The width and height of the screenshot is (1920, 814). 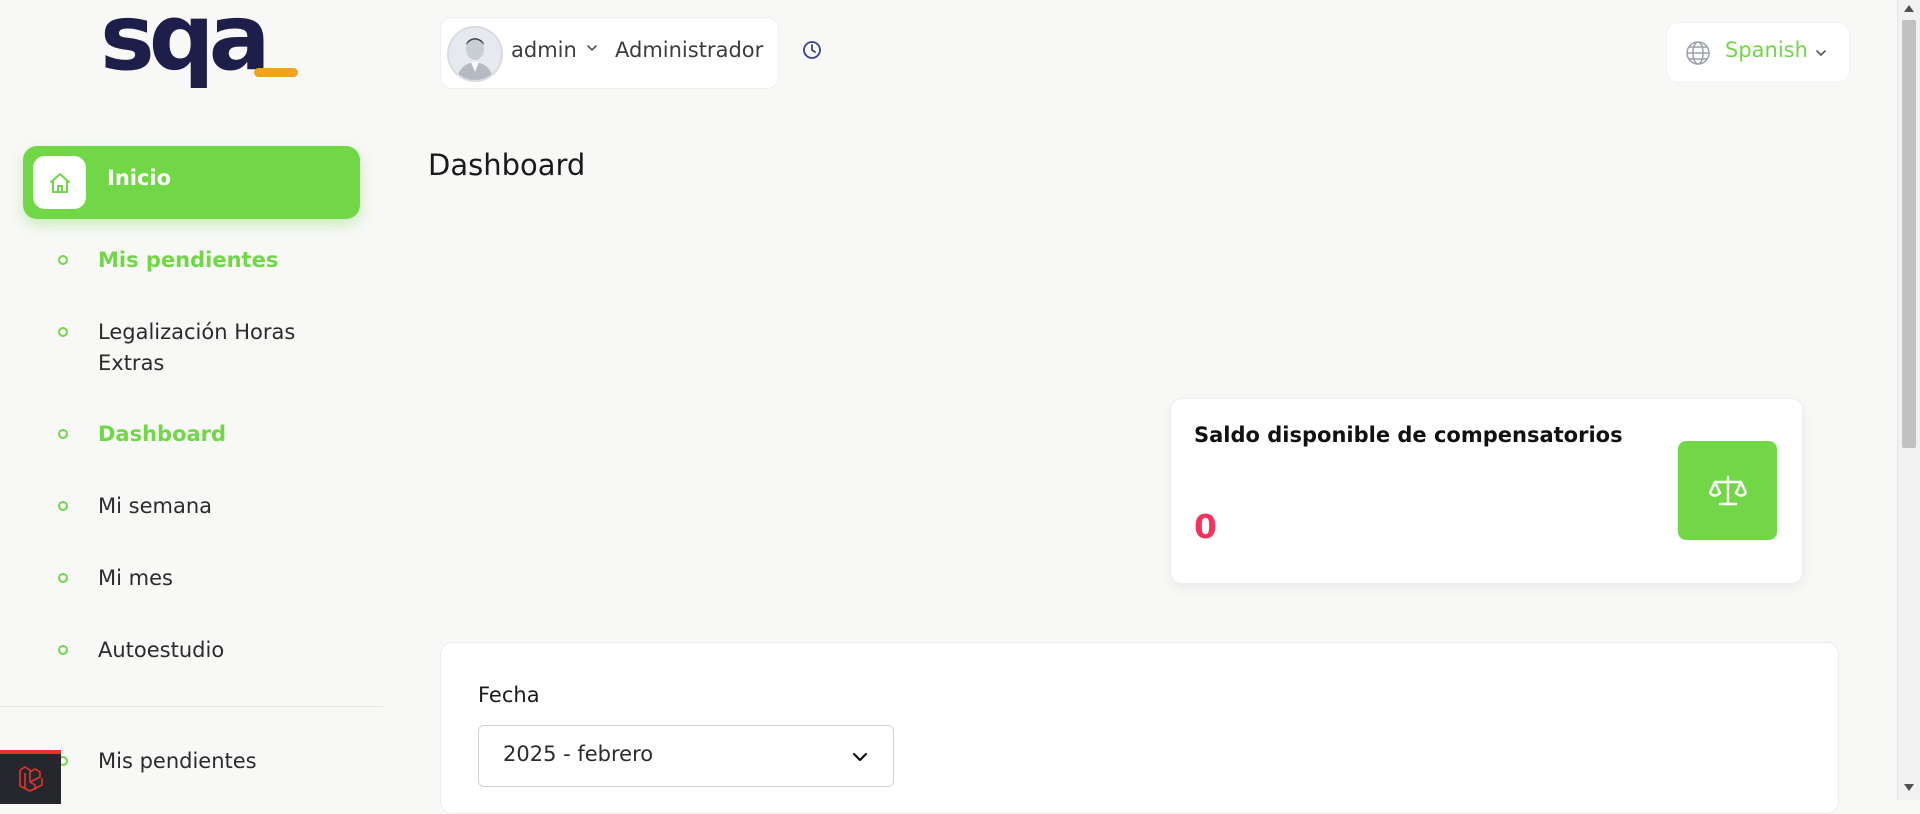 I want to click on scroll-up-arrow-icon, so click(x=1909, y=8).